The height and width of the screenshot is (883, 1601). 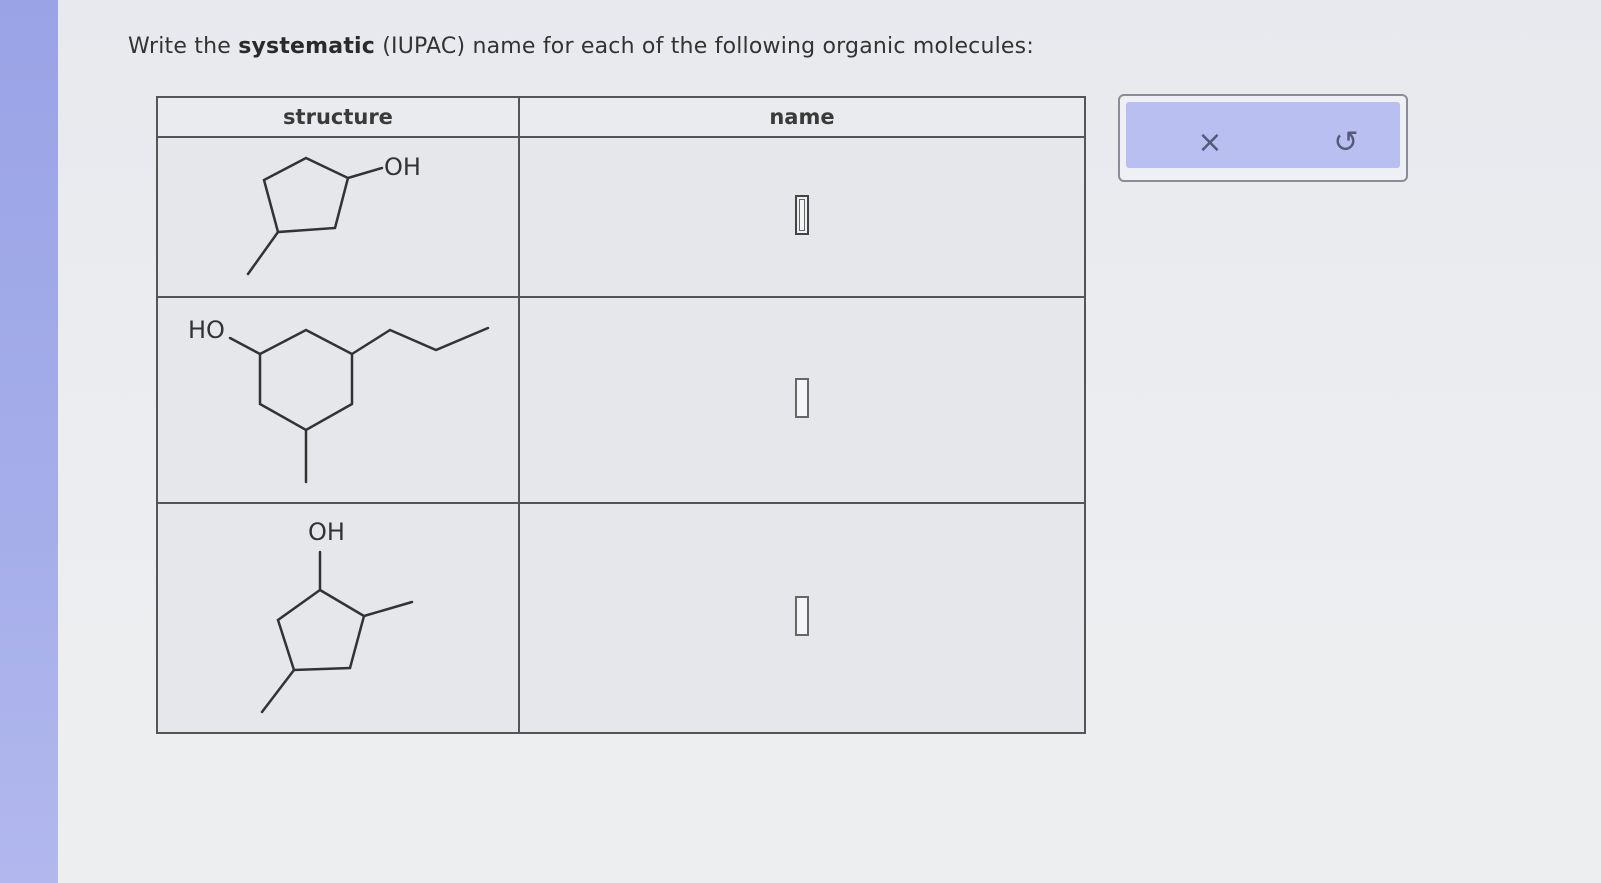 I want to click on prompt-text-start: Write the, so click(x=183, y=46).